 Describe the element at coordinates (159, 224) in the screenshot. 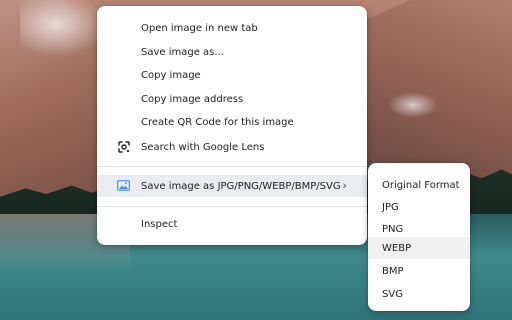

I see `menu-item-label: Inspect` at that location.